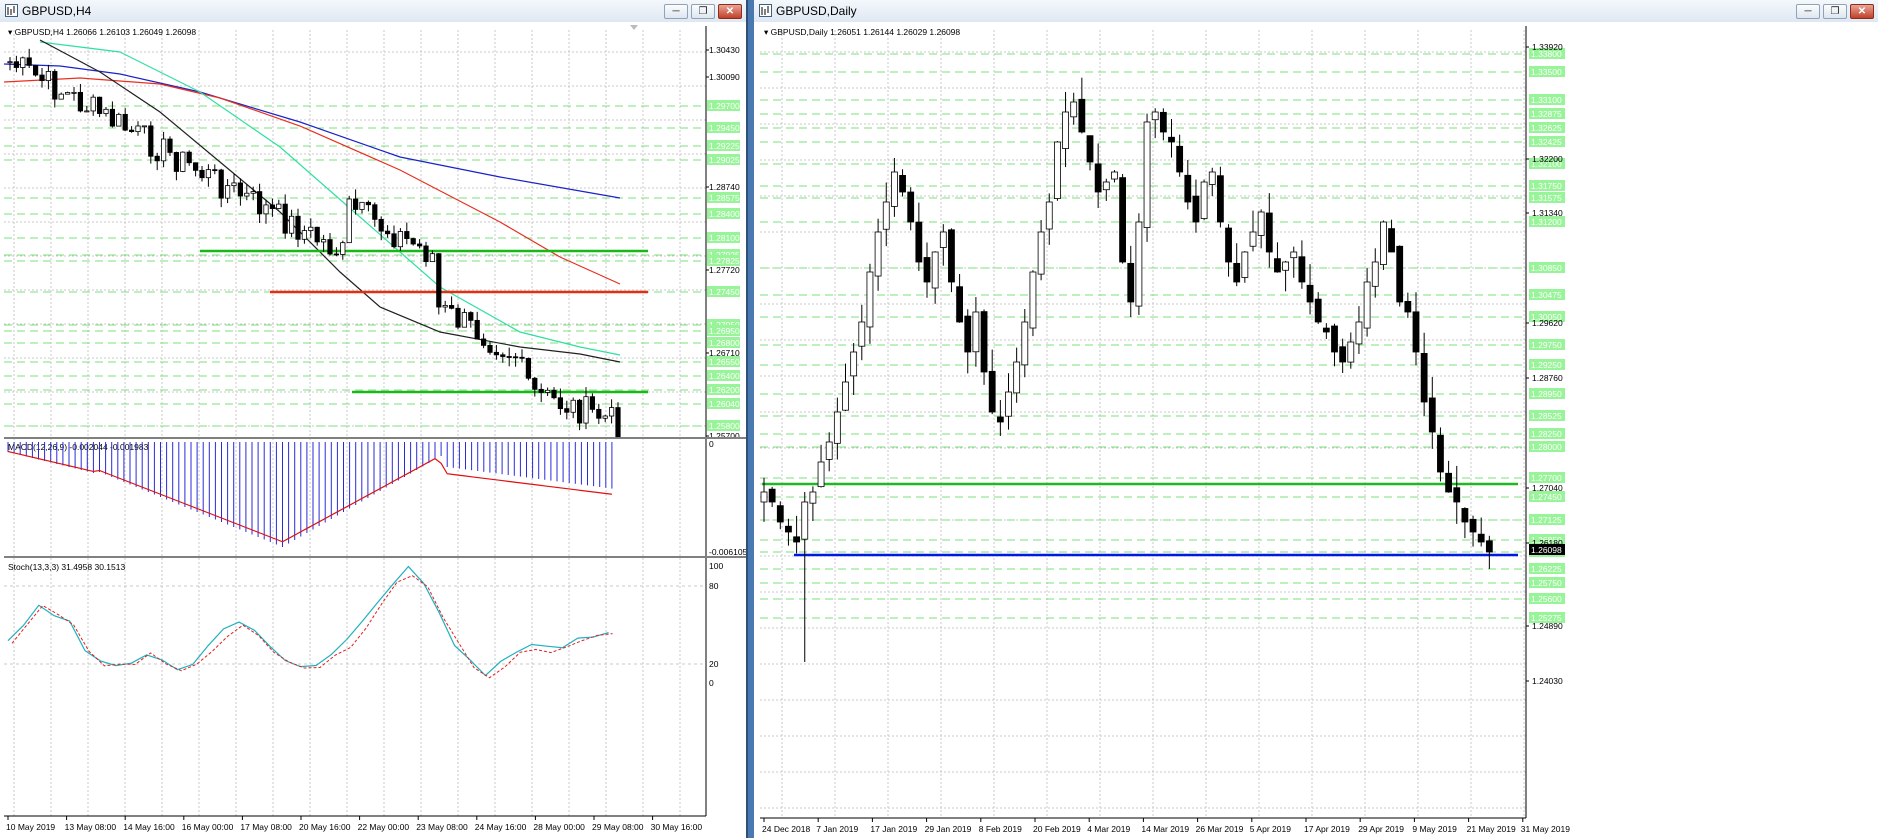  I want to click on level-label: 1.28525, so click(1546, 416).